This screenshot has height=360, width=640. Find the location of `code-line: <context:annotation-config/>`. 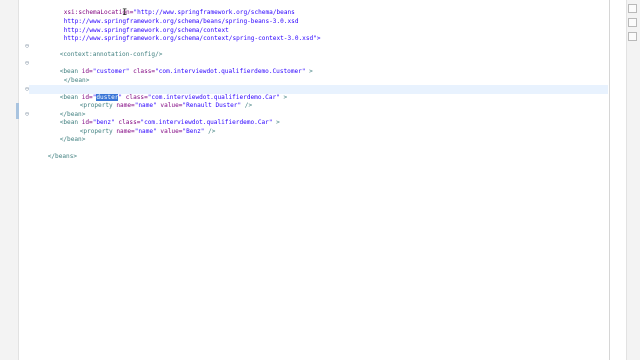

code-line: <context:annotation-config/> is located at coordinates (332, 50).